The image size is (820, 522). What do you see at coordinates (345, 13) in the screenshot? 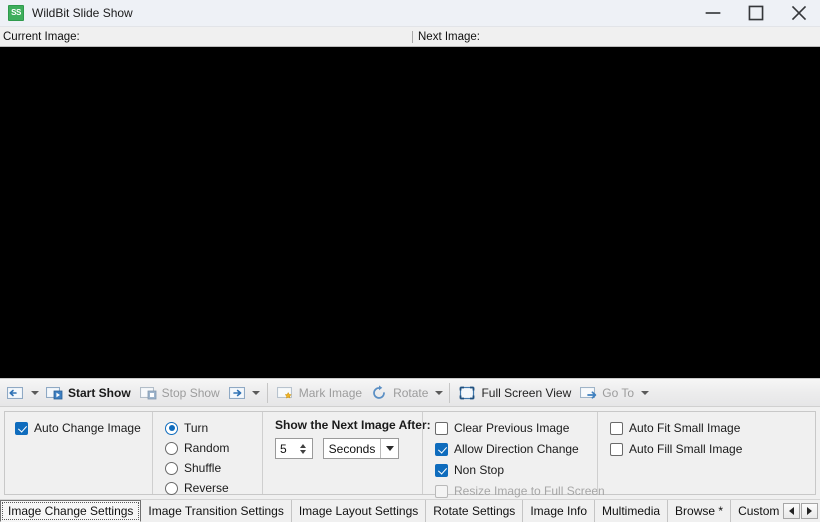
I see `title-bar-left: SS WildBit Slide Show` at bounding box center [345, 13].